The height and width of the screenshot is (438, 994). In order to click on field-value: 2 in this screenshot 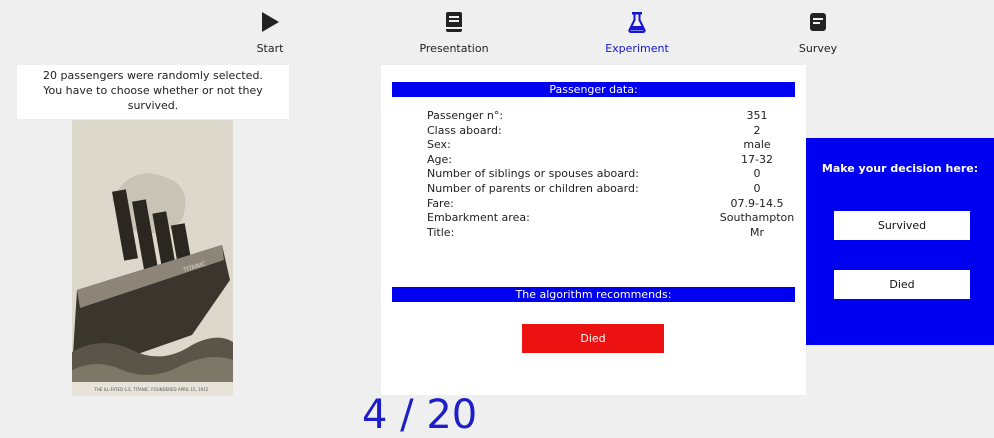, I will do `click(757, 130)`.